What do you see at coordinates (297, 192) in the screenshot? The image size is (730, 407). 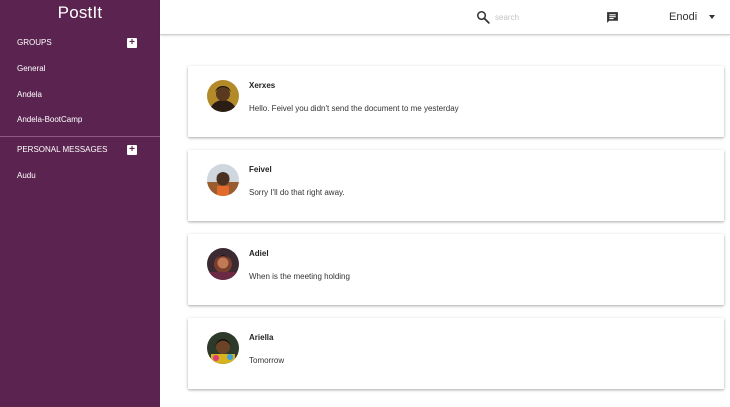 I see `message-text: Sorry I'll do that right away.` at bounding box center [297, 192].